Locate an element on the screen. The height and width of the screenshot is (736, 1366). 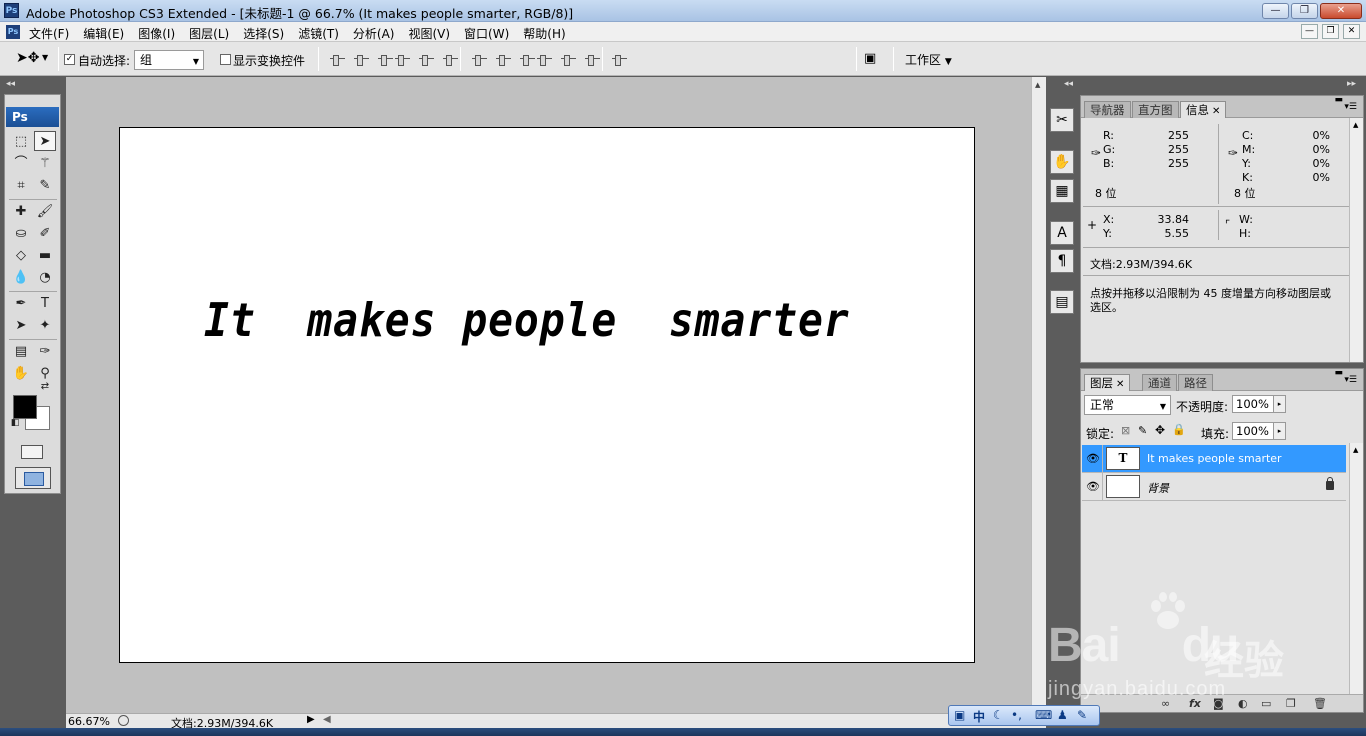
menu-layer: 图层(L) is located at coordinates (209, 33).